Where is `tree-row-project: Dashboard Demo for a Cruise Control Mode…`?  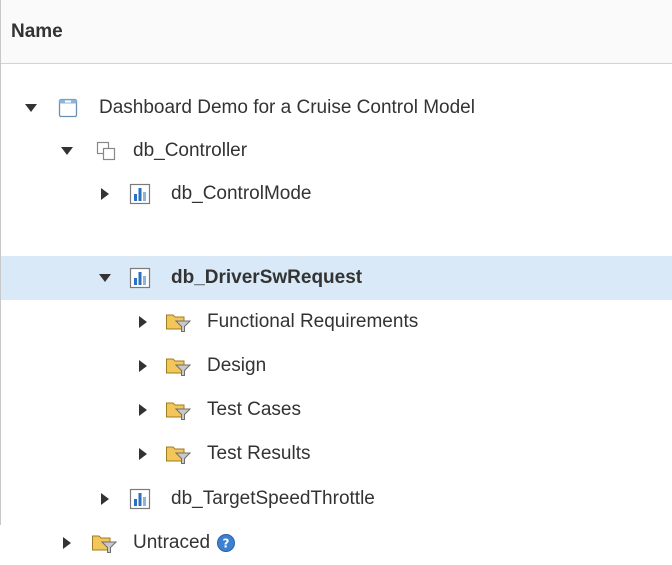
tree-row-project: Dashboard Demo for a Cruise Control Mode… is located at coordinates (336, 108).